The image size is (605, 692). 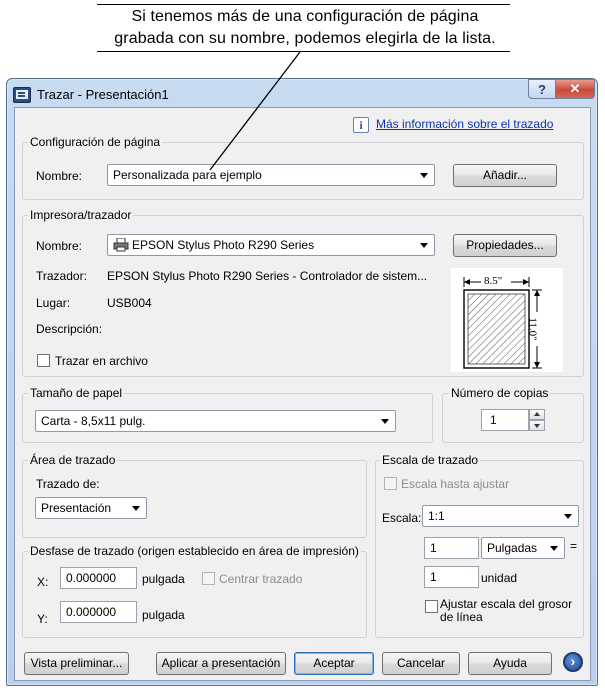 What do you see at coordinates (98, 612) in the screenshot?
I see `offset-y-input: 0.000000` at bounding box center [98, 612].